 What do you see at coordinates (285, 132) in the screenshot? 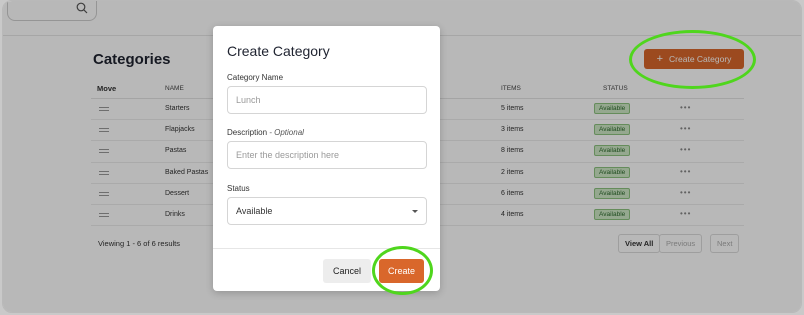
I see `optional-hint: - Optional` at bounding box center [285, 132].